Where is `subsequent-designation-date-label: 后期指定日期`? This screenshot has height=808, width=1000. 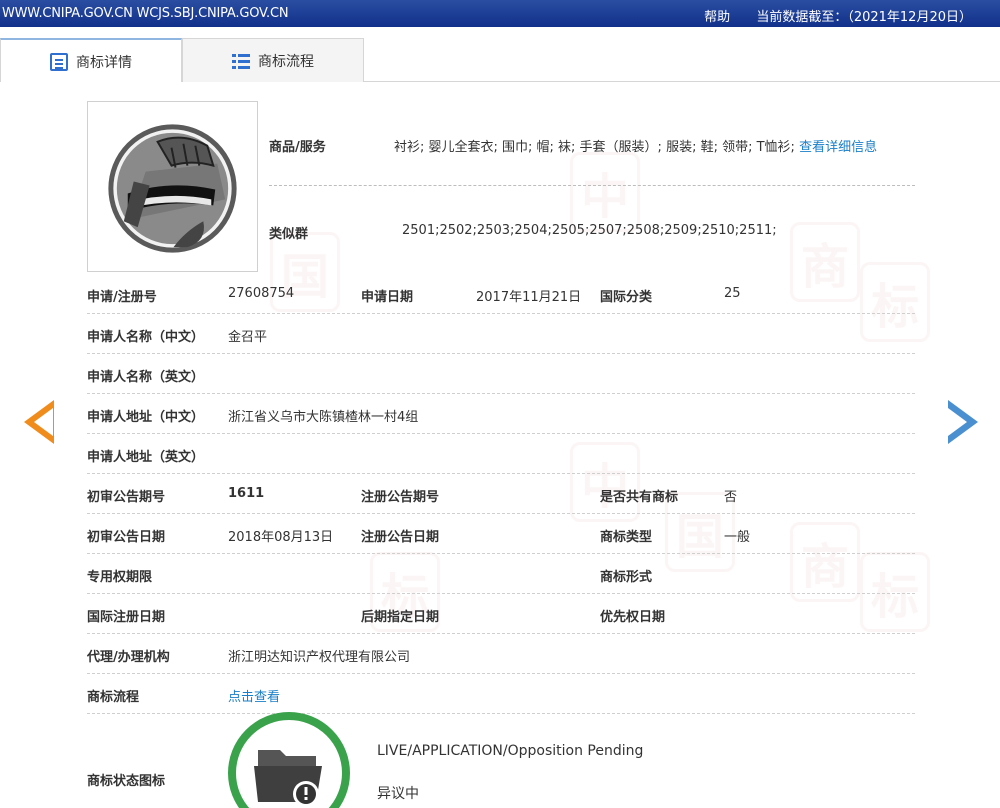
subsequent-designation-date-label: 后期指定日期 is located at coordinates (400, 617).